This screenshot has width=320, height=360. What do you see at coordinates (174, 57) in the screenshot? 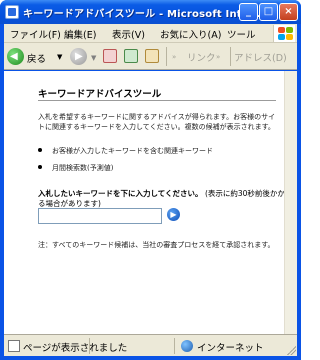
I see `toolbar-chevron-icon: »` at bounding box center [174, 57].